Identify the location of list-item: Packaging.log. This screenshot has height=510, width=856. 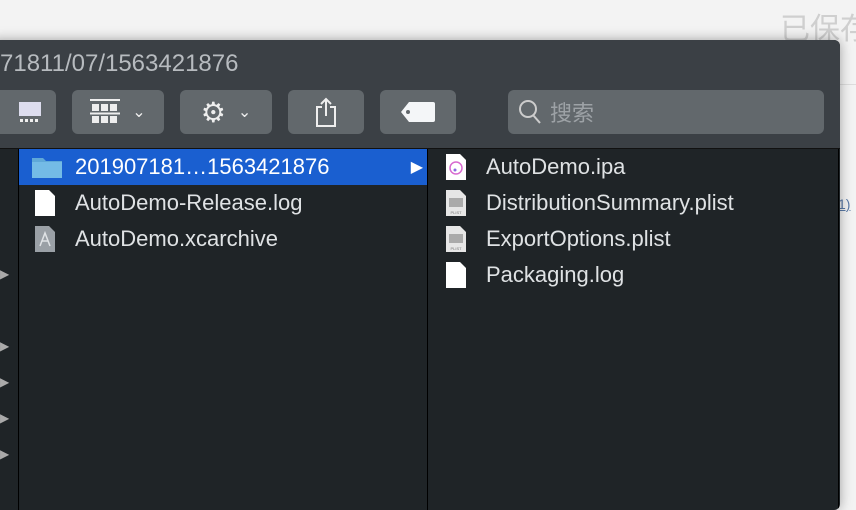
(634, 275).